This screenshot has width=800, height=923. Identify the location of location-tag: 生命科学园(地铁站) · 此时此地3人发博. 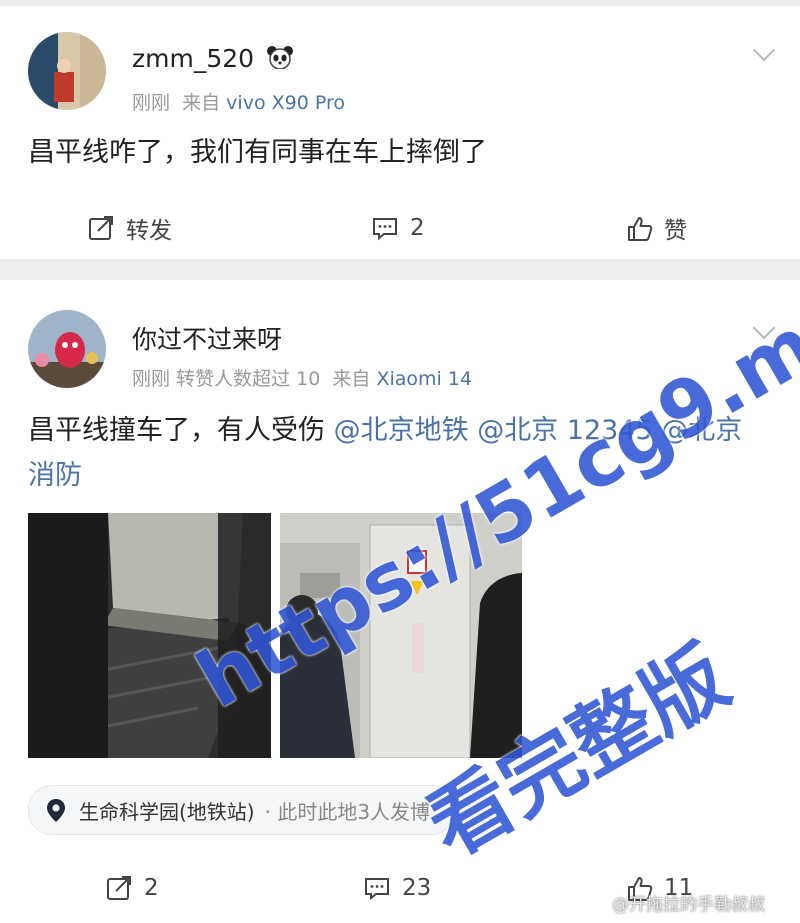
(242, 810).